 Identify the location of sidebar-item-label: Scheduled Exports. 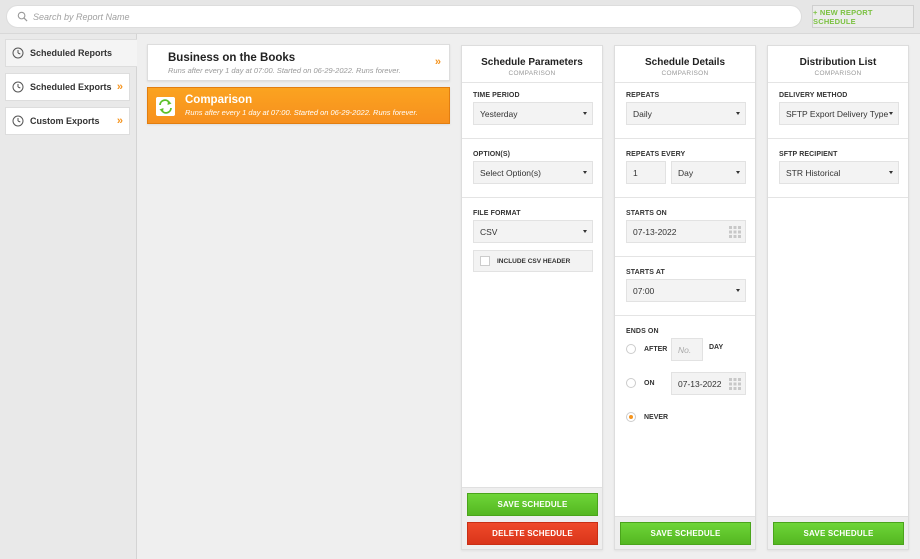
(71, 87).